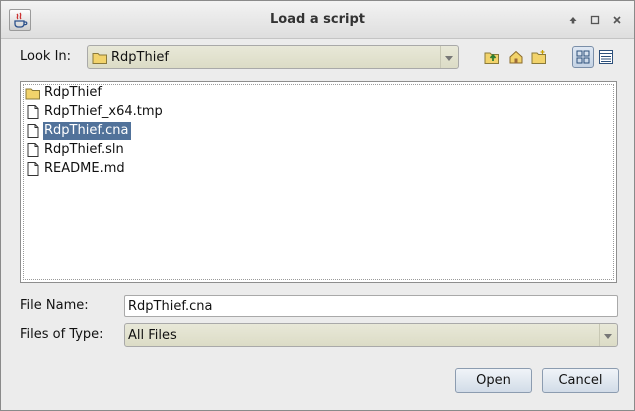 The image size is (635, 411). What do you see at coordinates (73, 92) in the screenshot?
I see `file-name: RdpThief` at bounding box center [73, 92].